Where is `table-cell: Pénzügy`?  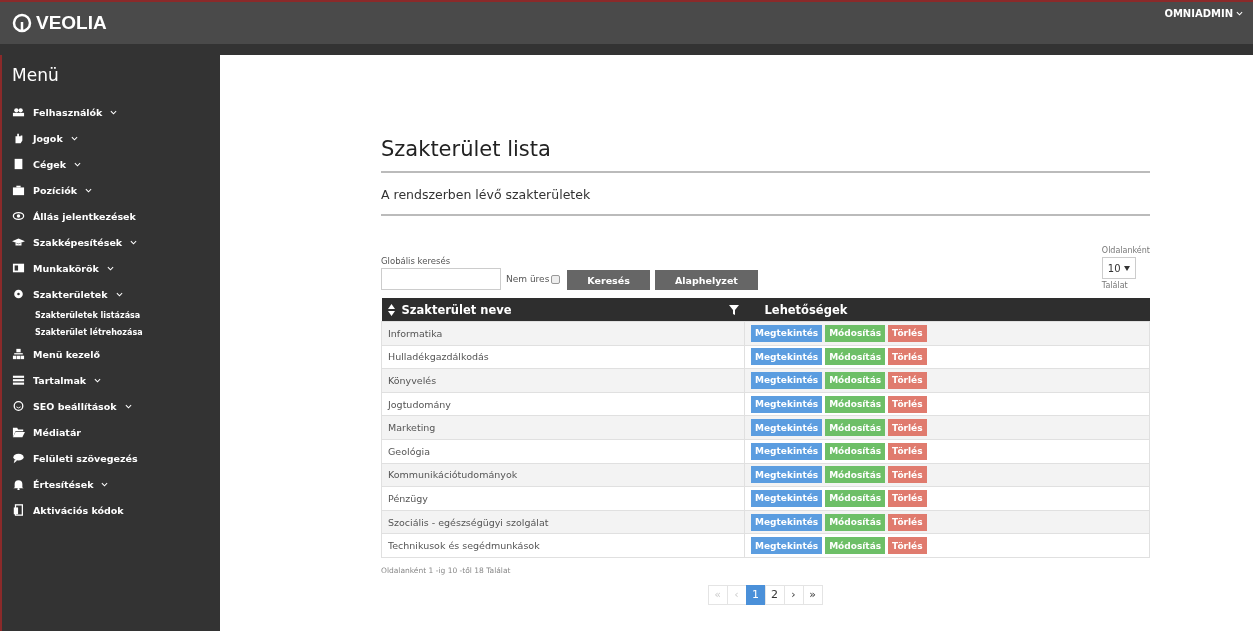 table-cell: Pénzügy is located at coordinates (563, 498).